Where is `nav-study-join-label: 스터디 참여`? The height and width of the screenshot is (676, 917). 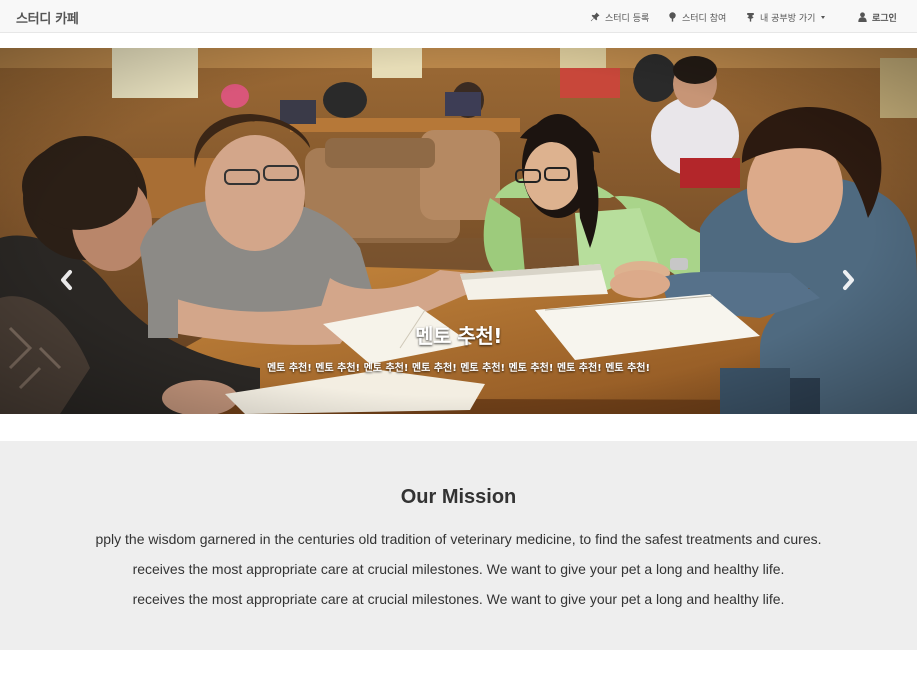 nav-study-join-label: 스터디 참여 is located at coordinates (704, 18).